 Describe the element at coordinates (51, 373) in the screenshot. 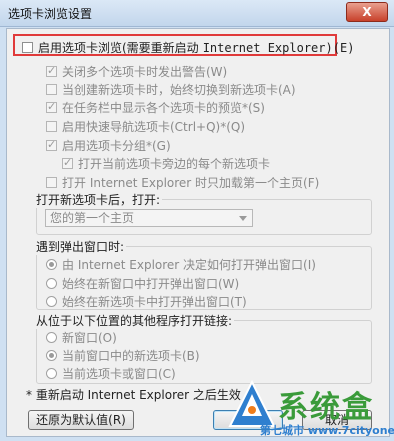

I see `links-current-tab-radio` at that location.